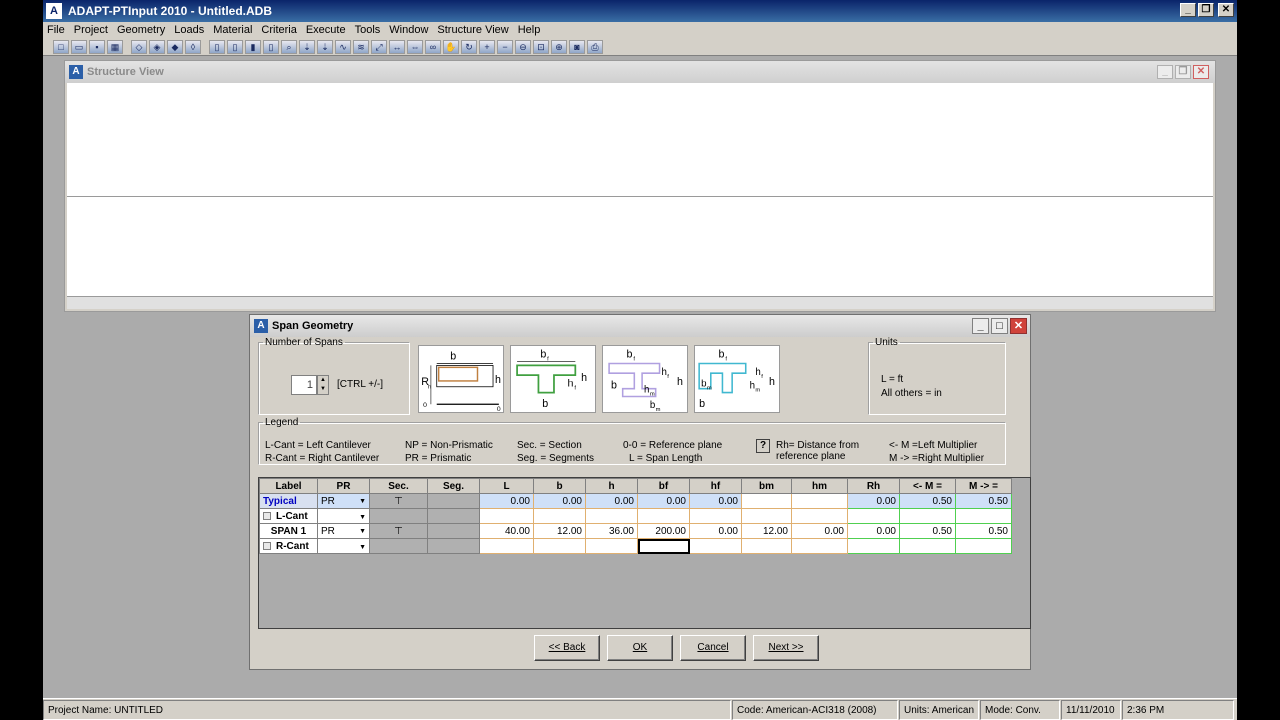 The image size is (1280, 720). What do you see at coordinates (663, 501) in the screenshot?
I see `cell-bf: 0.00` at bounding box center [663, 501].